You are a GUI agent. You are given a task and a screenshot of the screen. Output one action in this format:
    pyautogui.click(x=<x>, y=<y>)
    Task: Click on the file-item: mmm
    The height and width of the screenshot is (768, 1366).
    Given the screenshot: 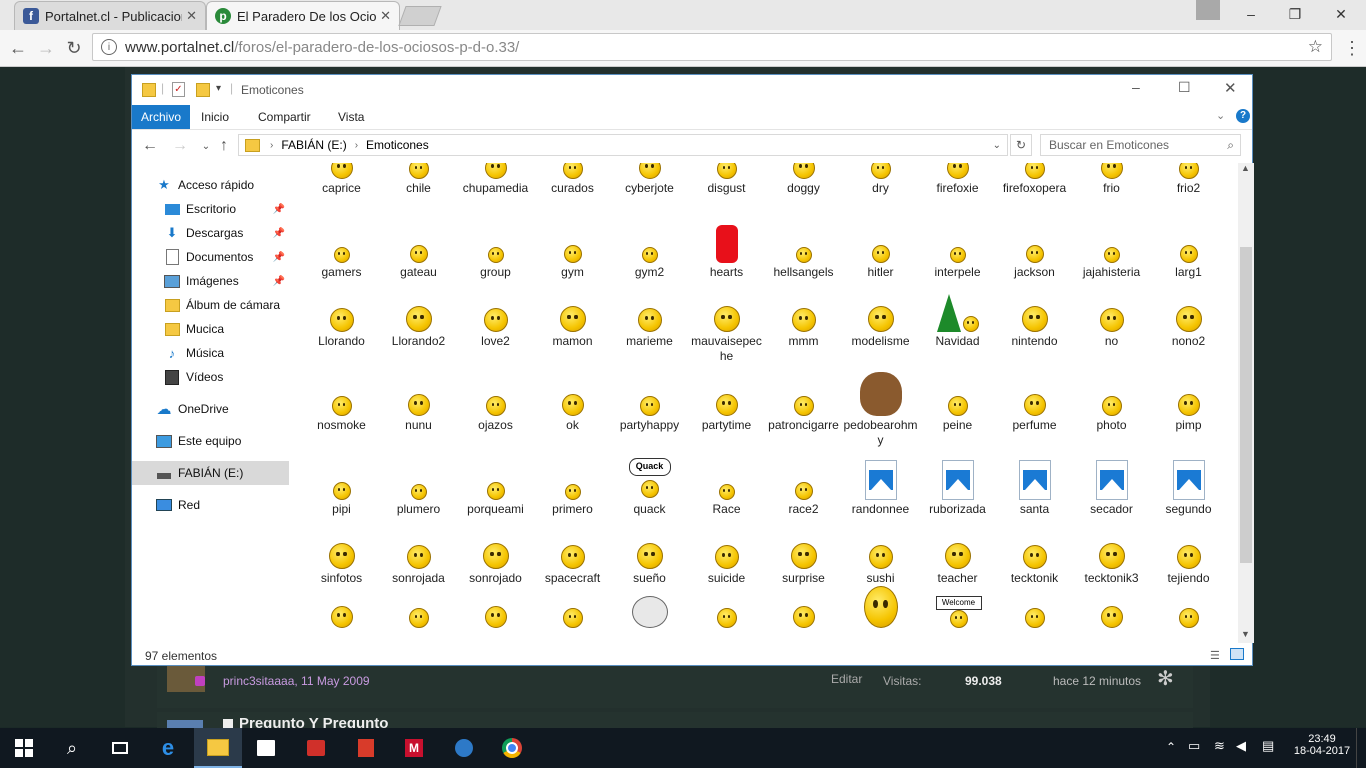 What is the action you would take?
    pyautogui.click(x=803, y=328)
    